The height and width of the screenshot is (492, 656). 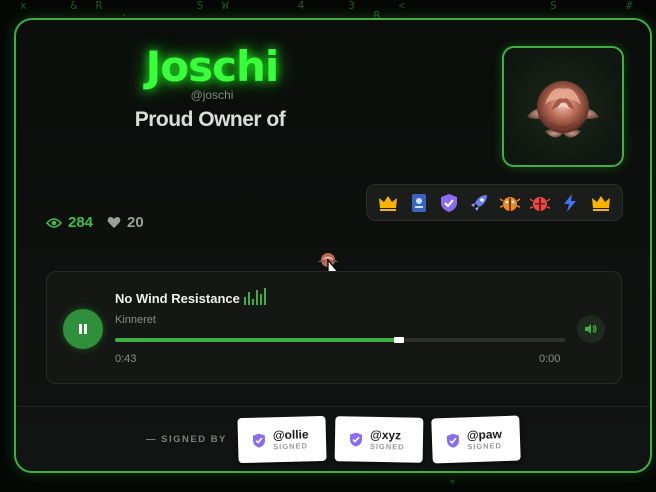 I want to click on likes-stat: 20, so click(x=125, y=222).